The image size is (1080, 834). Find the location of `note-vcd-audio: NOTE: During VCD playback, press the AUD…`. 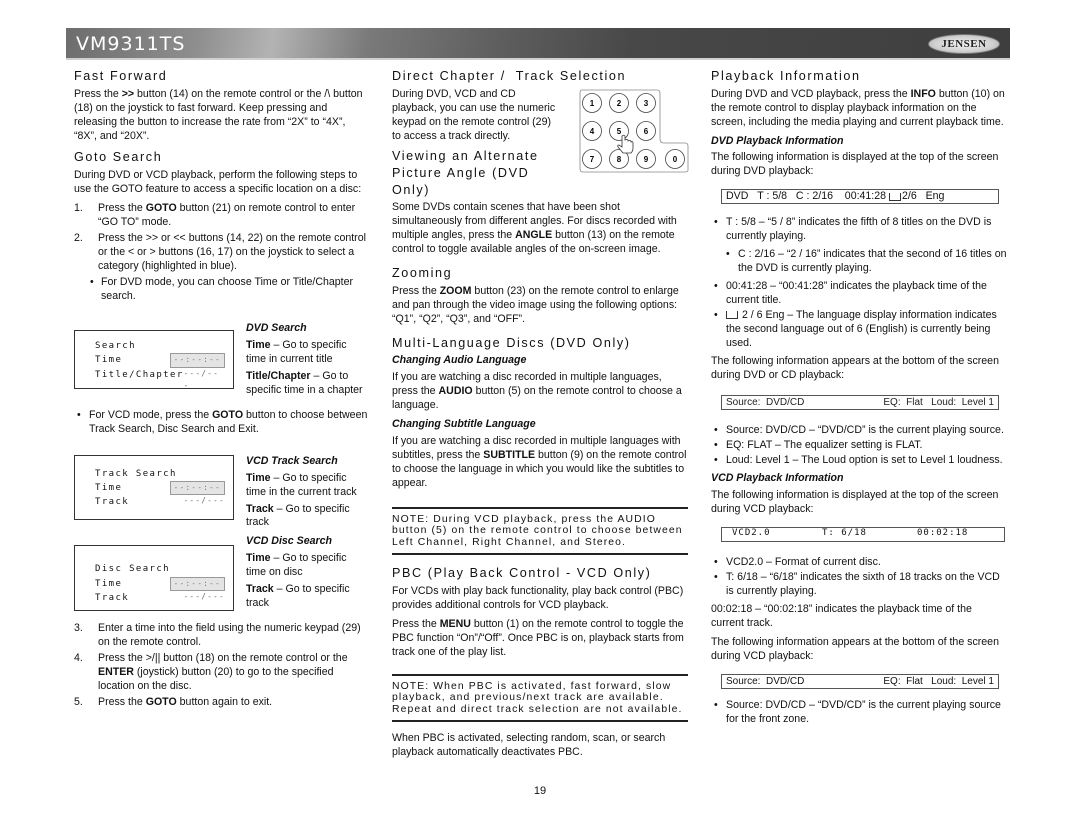

note-vcd-audio: NOTE: During VCD playback, press the AUD… is located at coordinates (540, 531).